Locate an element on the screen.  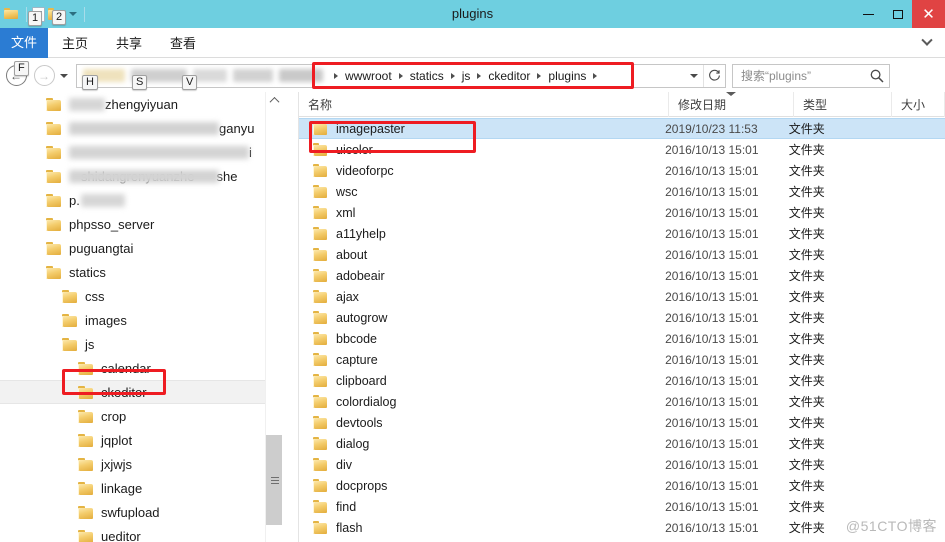
close-button: ✕ is located at coordinates (928, 14).